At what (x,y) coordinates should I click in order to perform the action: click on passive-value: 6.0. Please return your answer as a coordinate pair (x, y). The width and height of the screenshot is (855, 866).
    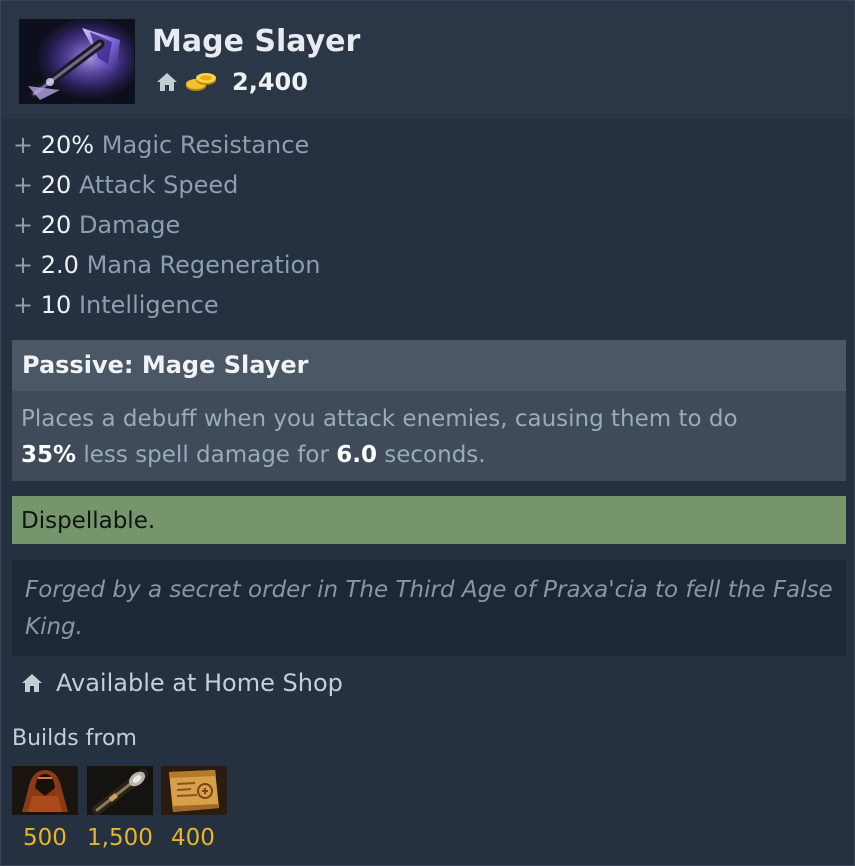
    Looking at the image, I should click on (356, 455).